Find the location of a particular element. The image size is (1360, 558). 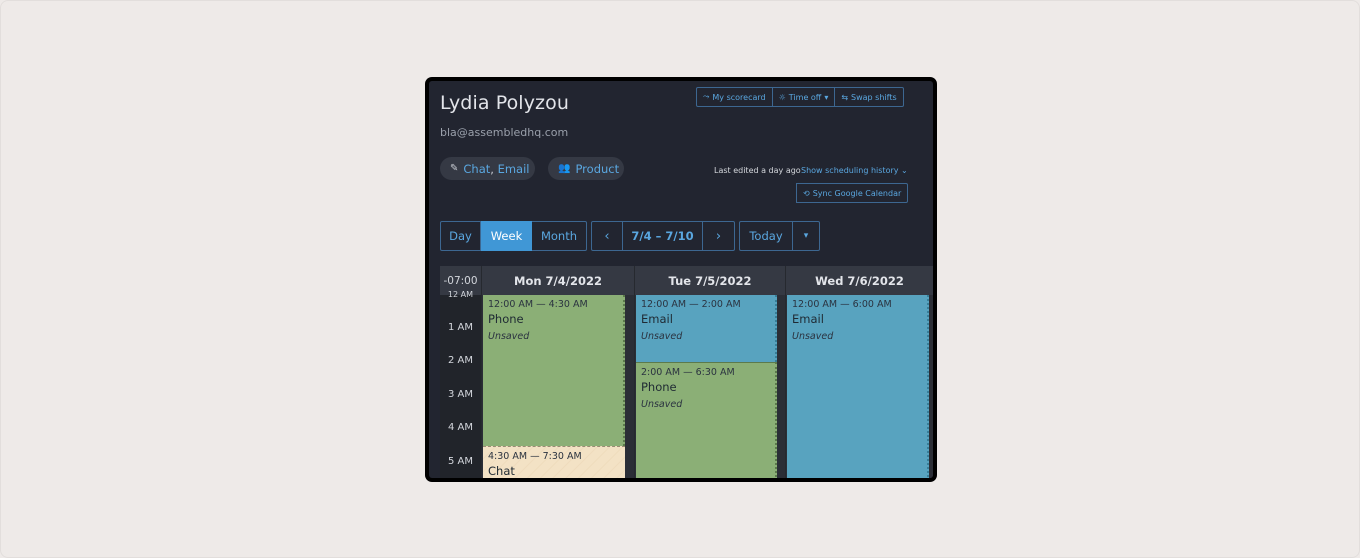

users-icon: 👥 is located at coordinates (564, 168).